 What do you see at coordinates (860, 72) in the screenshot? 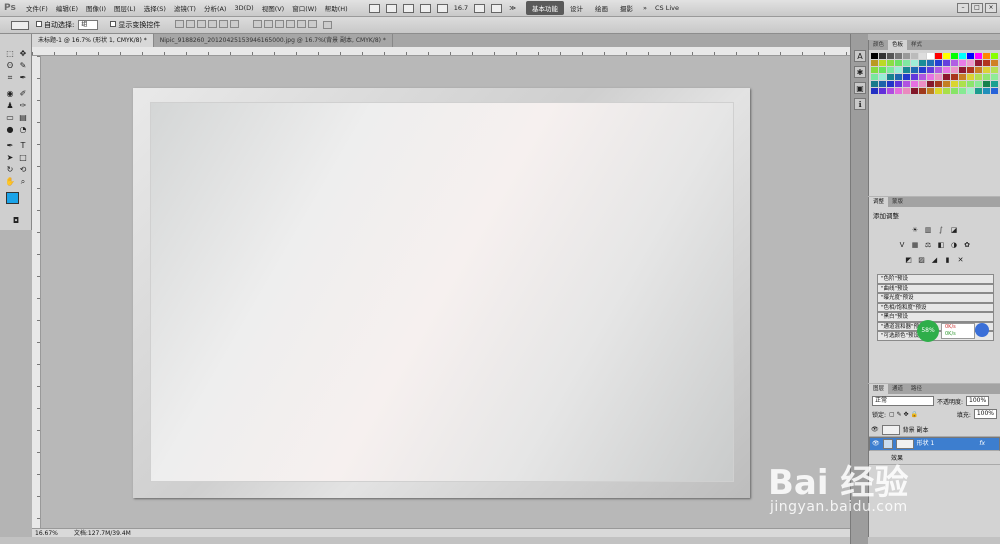
I see `brush-preset-icon: ✱` at bounding box center [860, 72].